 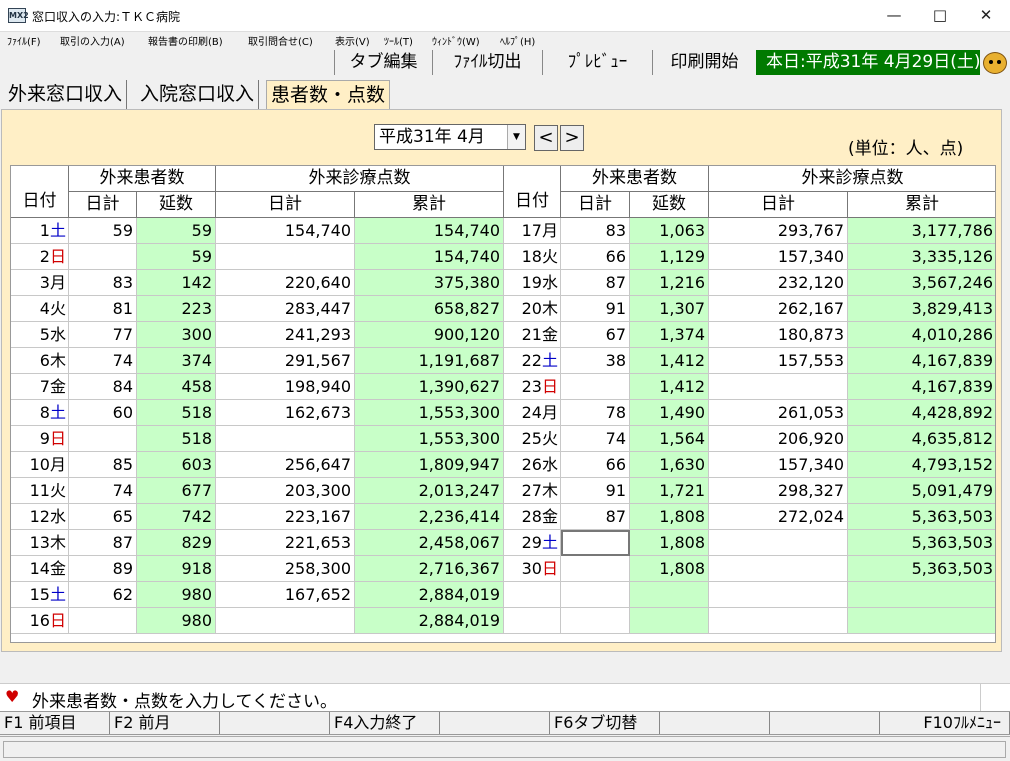 I want to click on points-daily-cell: 220,640, so click(x=285, y=283).